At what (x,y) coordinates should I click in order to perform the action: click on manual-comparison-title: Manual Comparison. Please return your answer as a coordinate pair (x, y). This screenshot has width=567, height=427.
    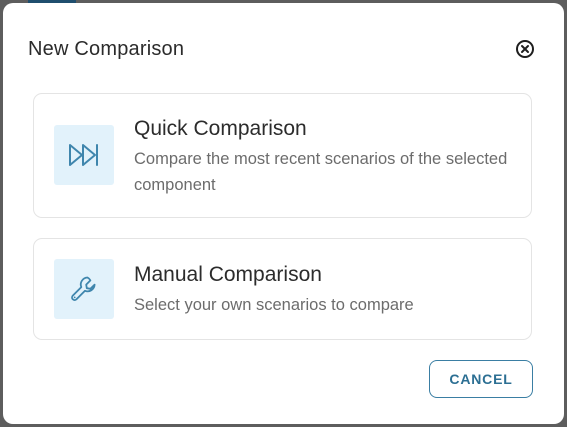
    Looking at the image, I should click on (228, 274).